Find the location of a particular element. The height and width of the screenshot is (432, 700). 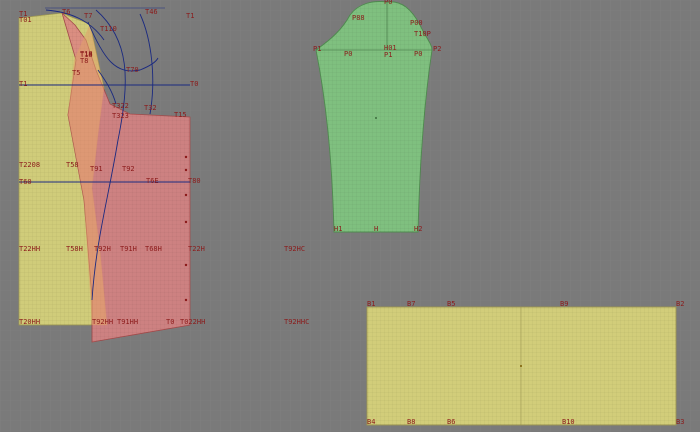

label: Т32 is located at coordinates (150, 108).